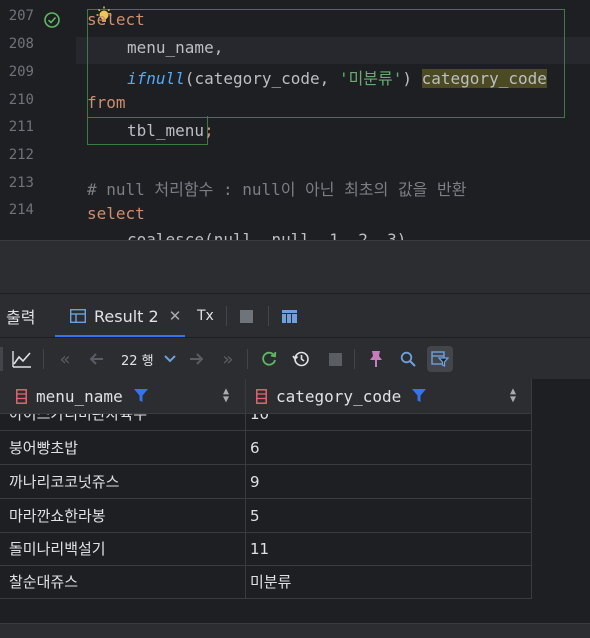 This screenshot has height=638, width=590. I want to click on execute-check-icon, so click(52, 22).